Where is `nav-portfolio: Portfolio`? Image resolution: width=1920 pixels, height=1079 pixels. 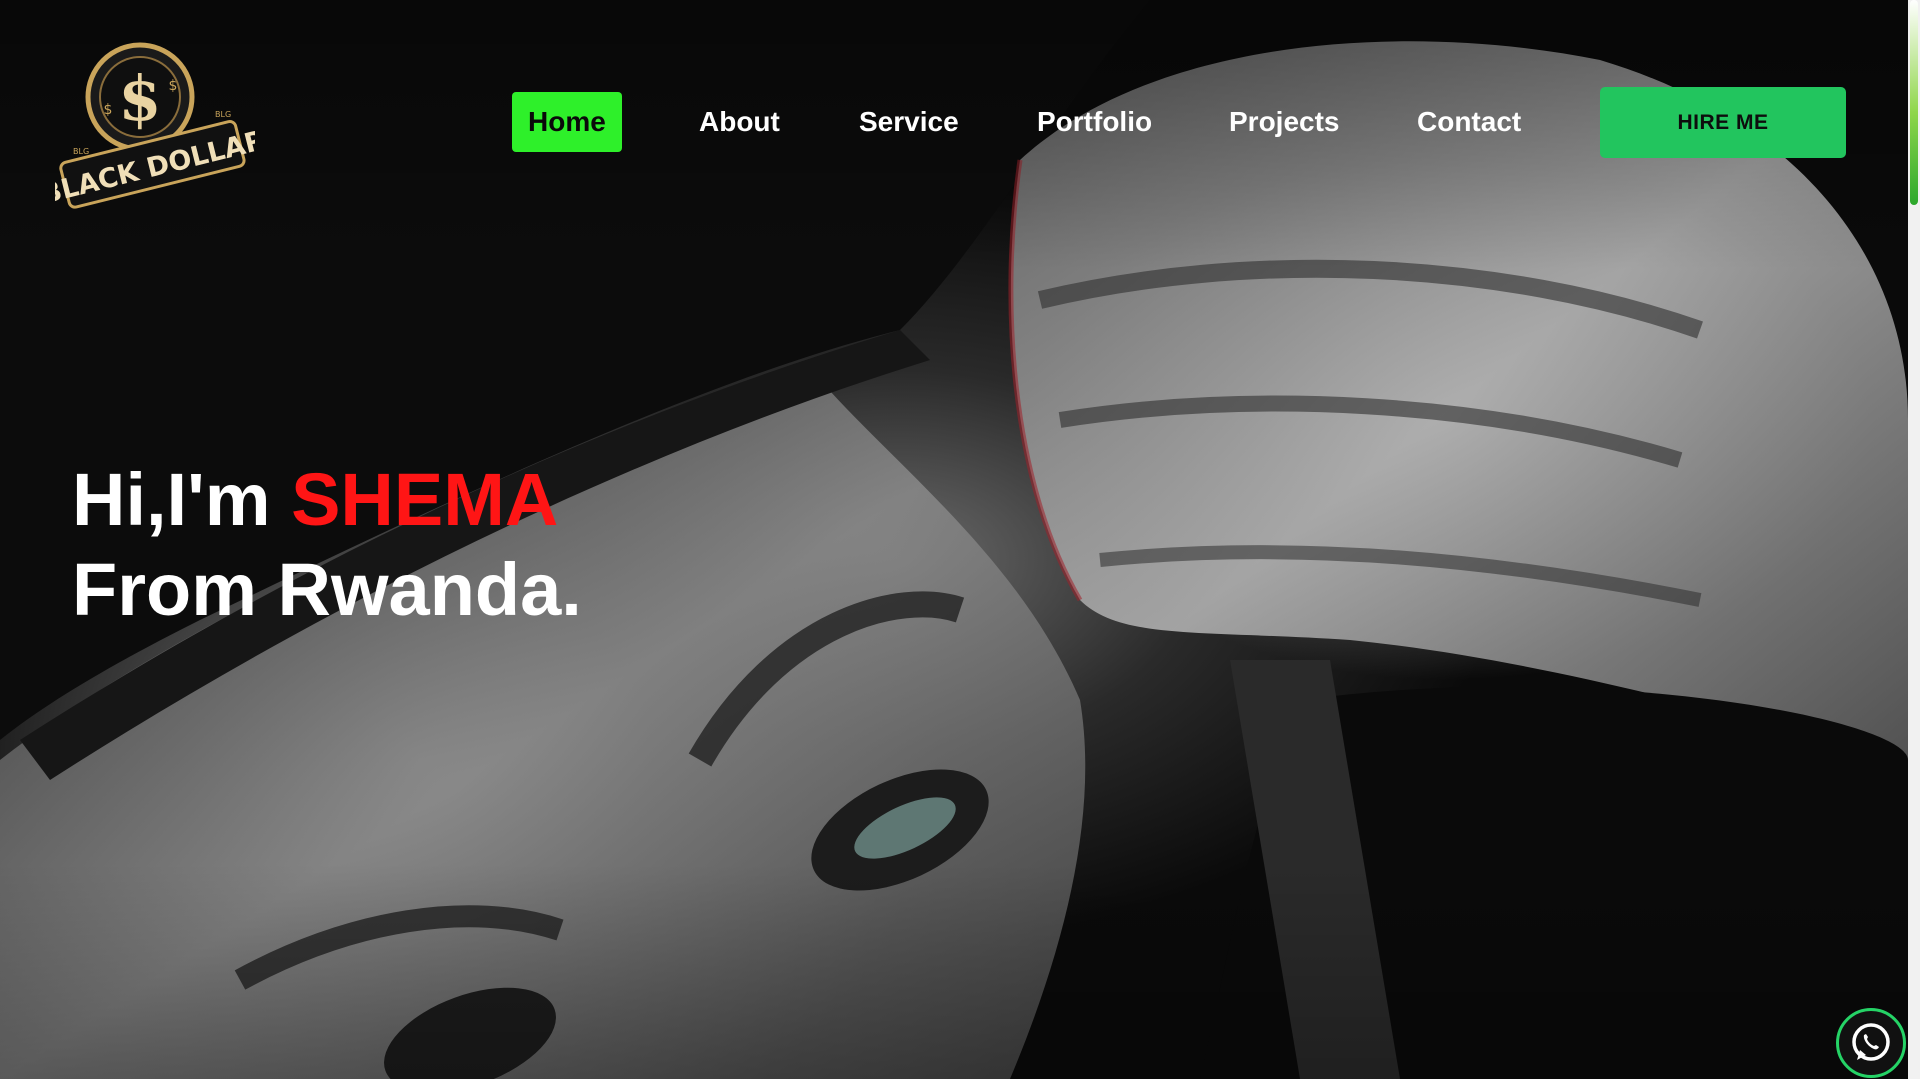
nav-portfolio: Portfolio is located at coordinates (1094, 122).